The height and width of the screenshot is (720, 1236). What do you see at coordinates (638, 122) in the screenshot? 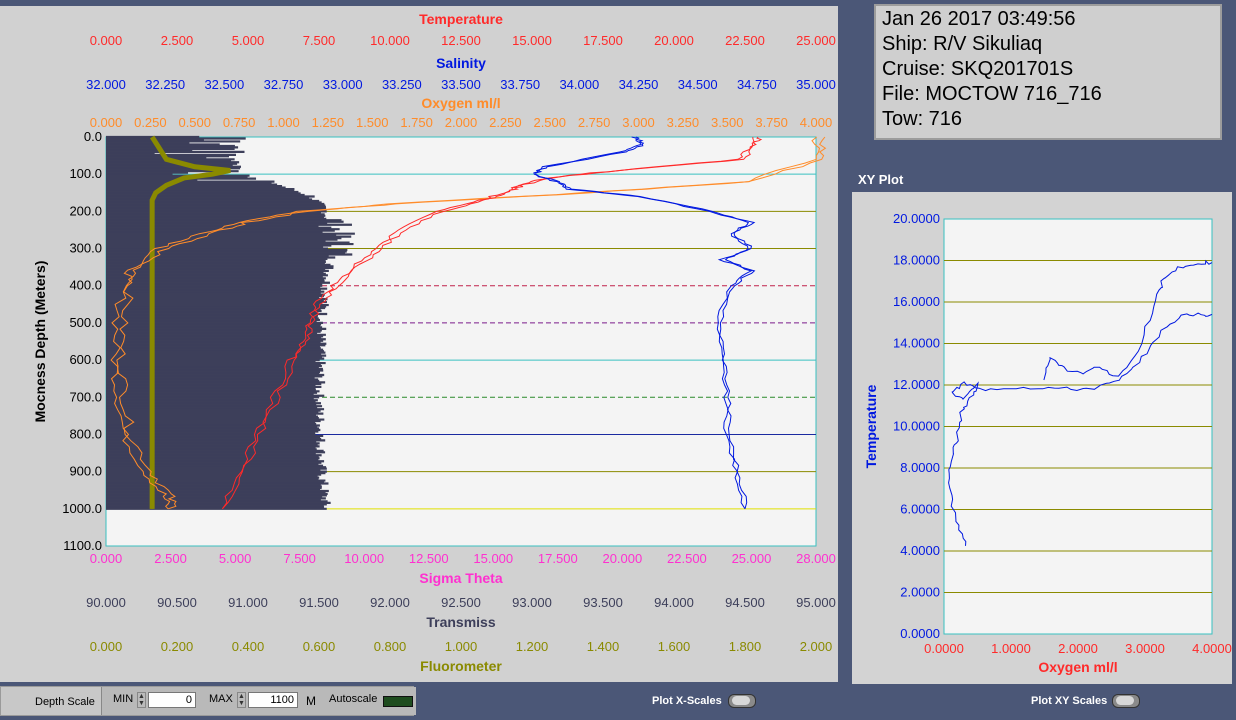
I see `top-axis-tick-label: 3.000` at bounding box center [638, 122].